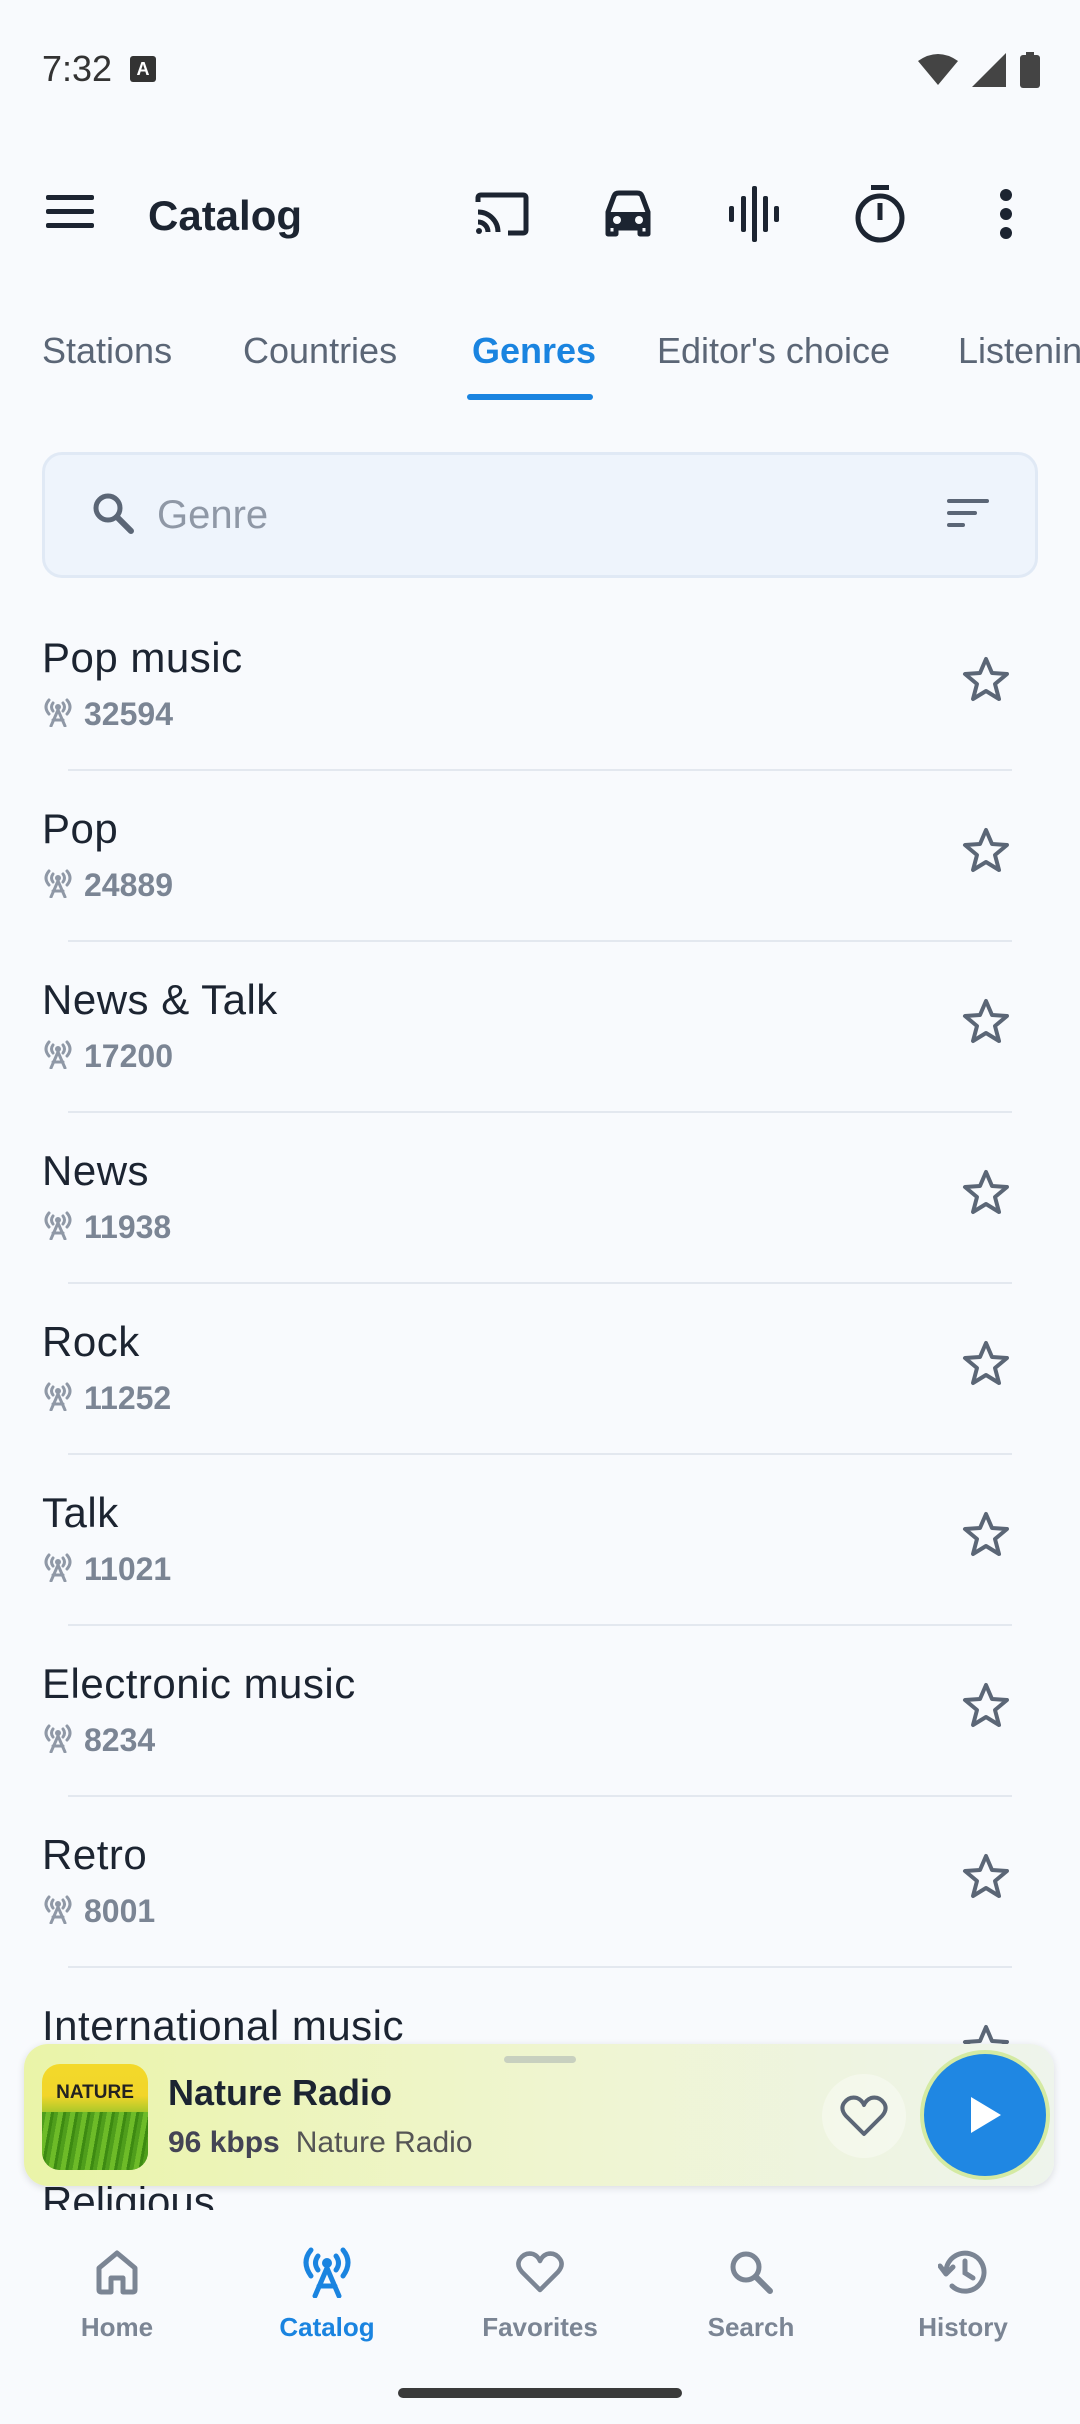 This screenshot has height=2424, width=1080. Describe the element at coordinates (534, 351) in the screenshot. I see `tab-genres: Genres` at that location.